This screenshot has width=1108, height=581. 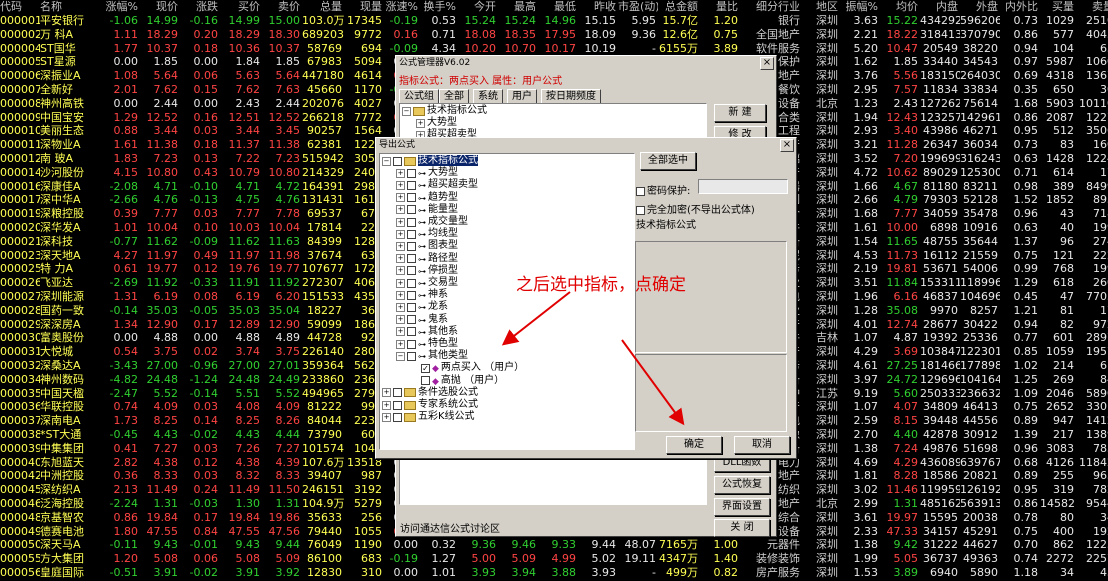 What do you see at coordinates (428, 417) in the screenshot?
I see `formula-tree-group: + 五彩K线公式` at bounding box center [428, 417].